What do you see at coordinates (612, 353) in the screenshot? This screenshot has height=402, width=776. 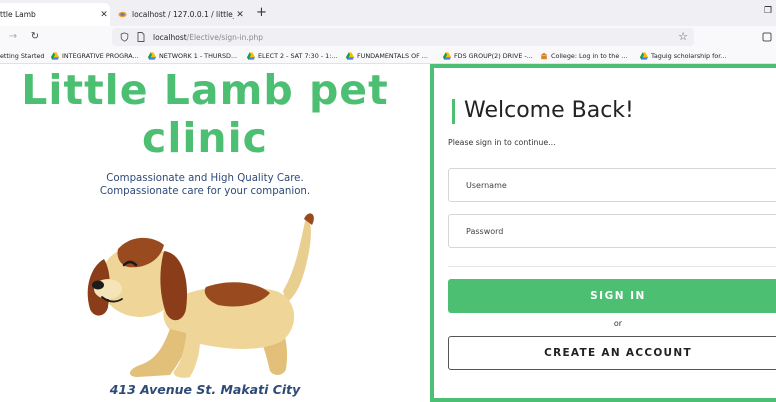 I see `create-account-button: CREATE AN ACCOUNT` at bounding box center [612, 353].